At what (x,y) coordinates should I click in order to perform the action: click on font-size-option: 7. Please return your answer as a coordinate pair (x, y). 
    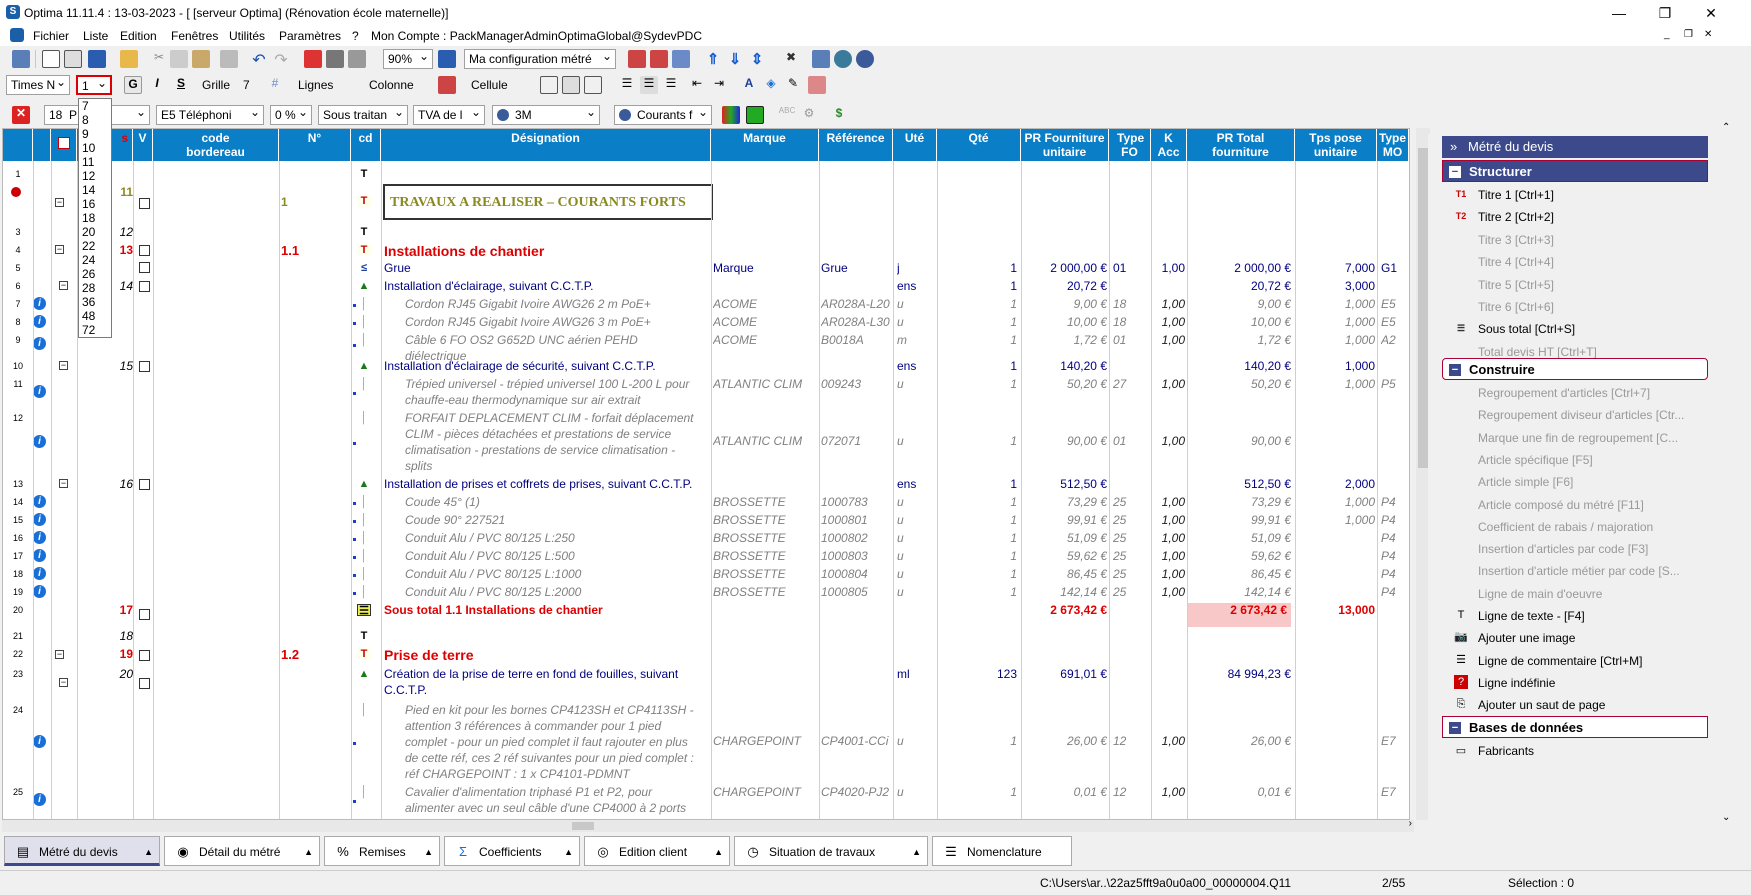
    Looking at the image, I should click on (95, 106).